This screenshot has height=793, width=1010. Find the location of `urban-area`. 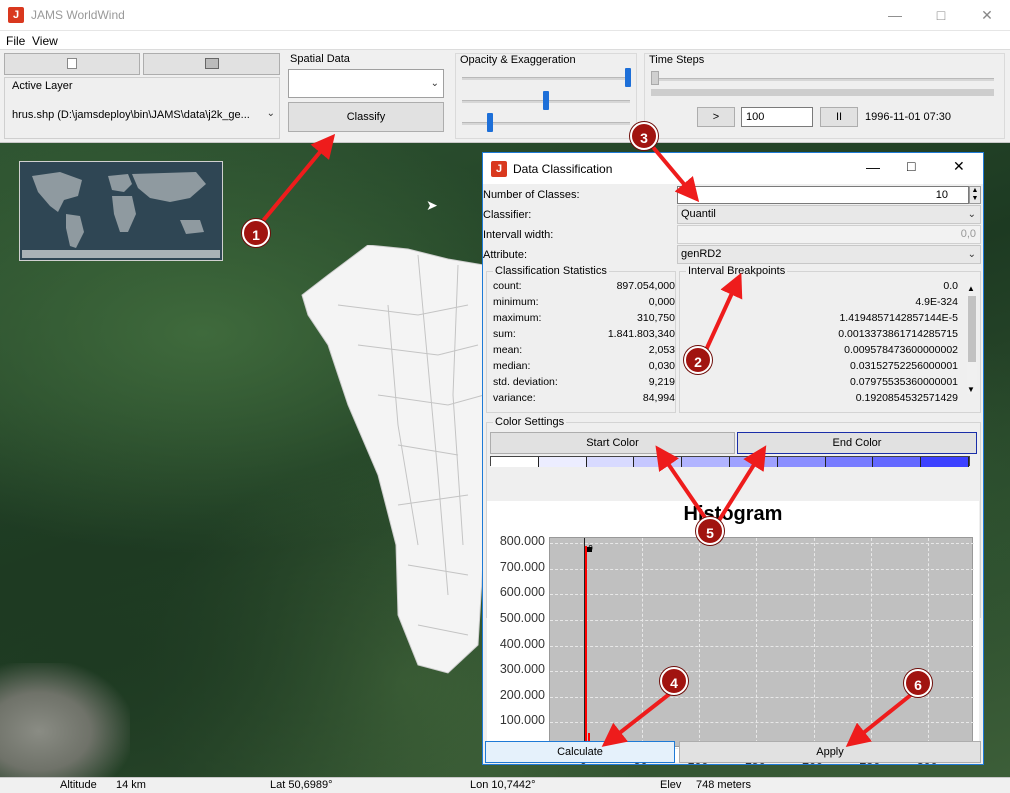

urban-area is located at coordinates (65, 720).